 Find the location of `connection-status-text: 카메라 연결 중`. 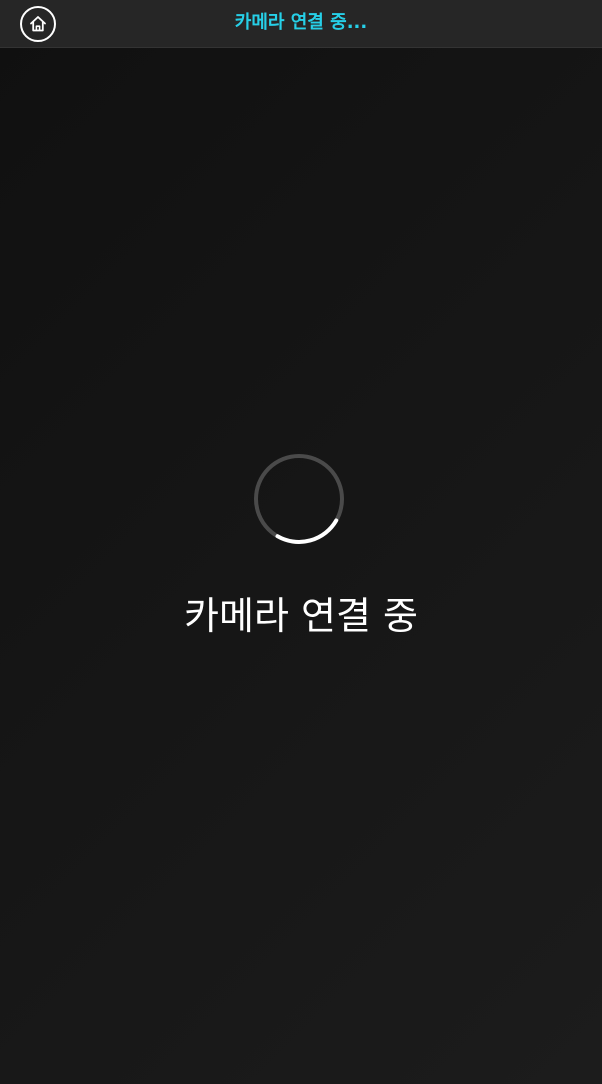

connection-status-text: 카메라 연결 중 is located at coordinates (301, 616).